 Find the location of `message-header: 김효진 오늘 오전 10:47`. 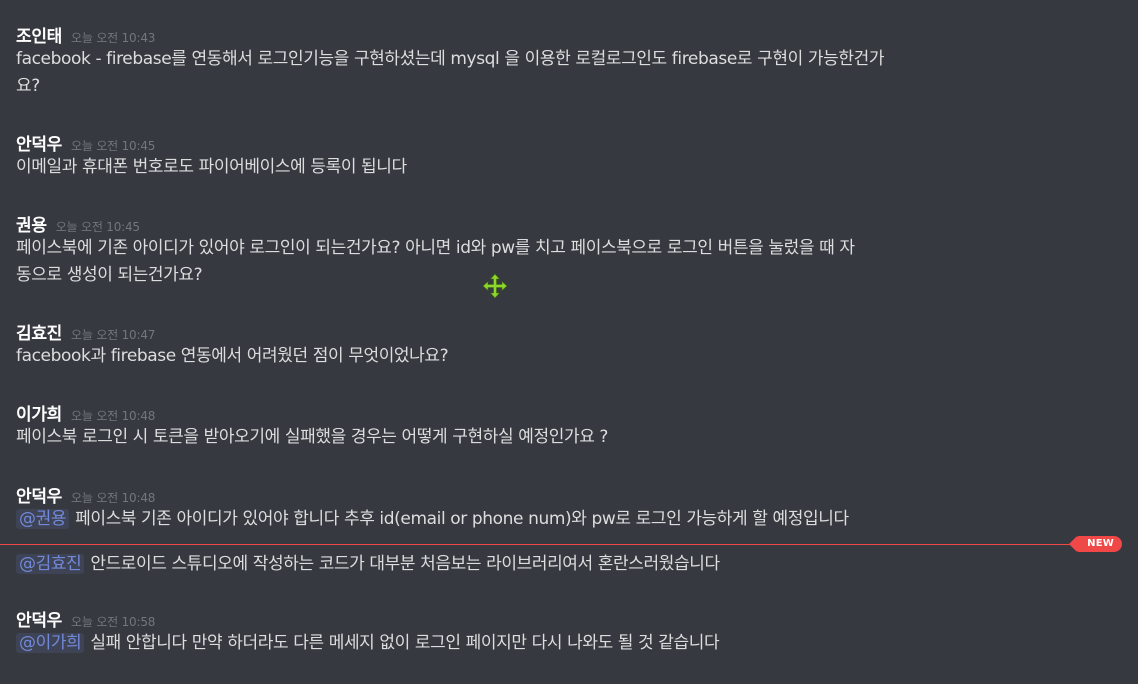

message-header: 김효진 오늘 오전 10:47 is located at coordinates (569, 331).